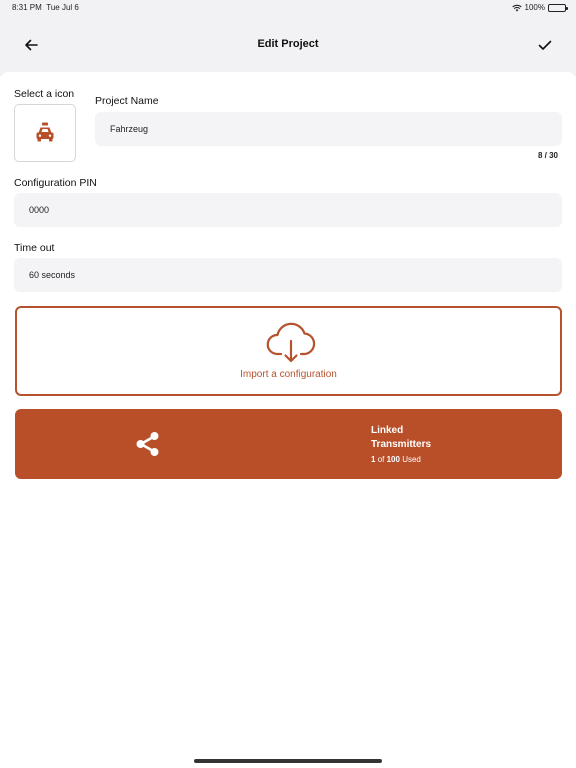 This screenshot has width=576, height=768. I want to click on home-indicator, so click(288, 761).